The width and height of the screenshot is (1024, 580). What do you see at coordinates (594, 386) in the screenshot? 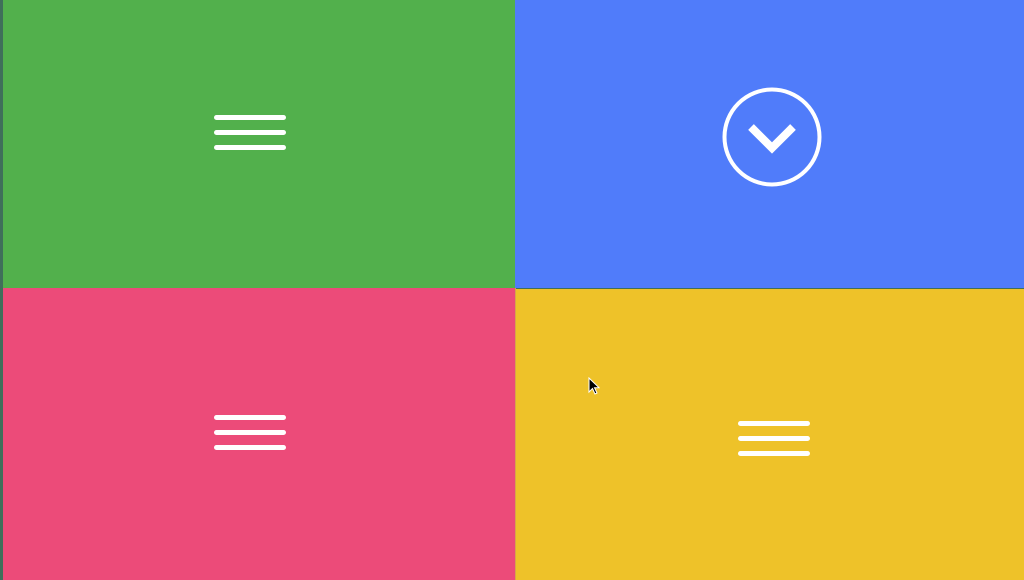
I see `mouse-pointer-icon` at bounding box center [594, 386].